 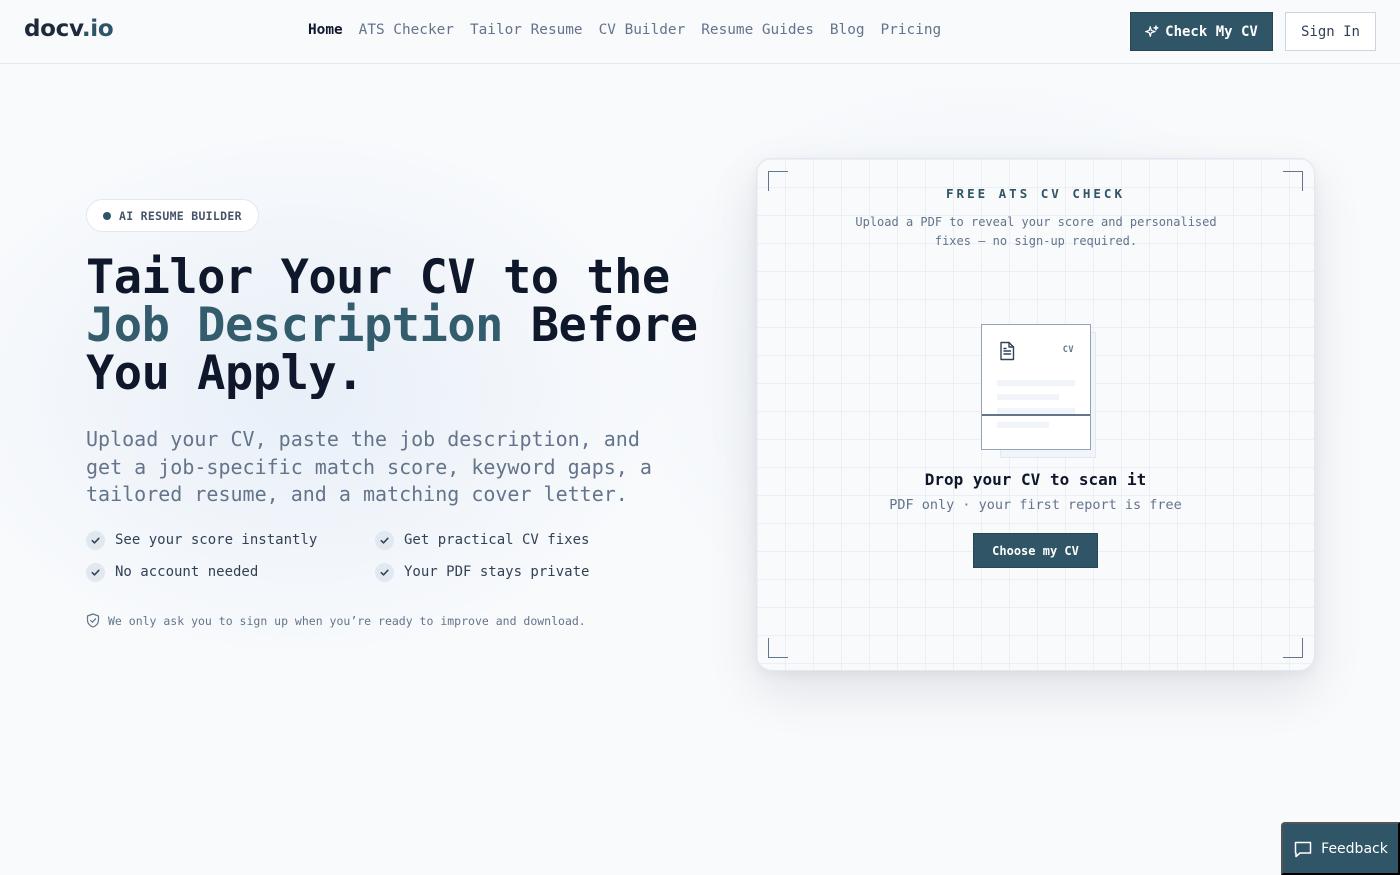 I want to click on feature-item: Your PDF stays private, so click(x=505, y=572).